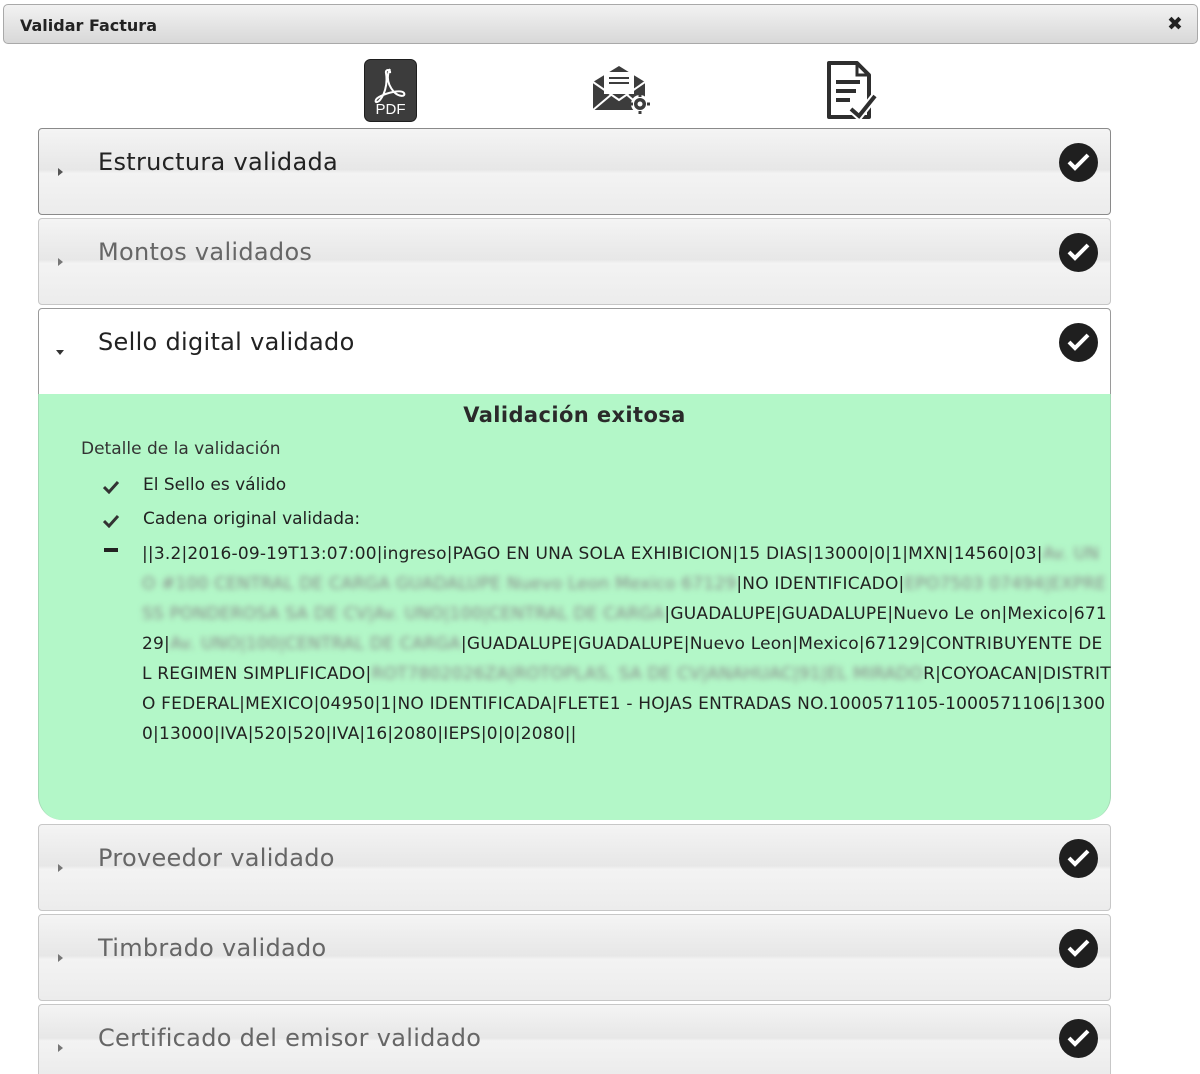 This screenshot has width=1200, height=1074. Describe the element at coordinates (290, 1038) in the screenshot. I see `section-label: Certificado del emisor validado` at that location.